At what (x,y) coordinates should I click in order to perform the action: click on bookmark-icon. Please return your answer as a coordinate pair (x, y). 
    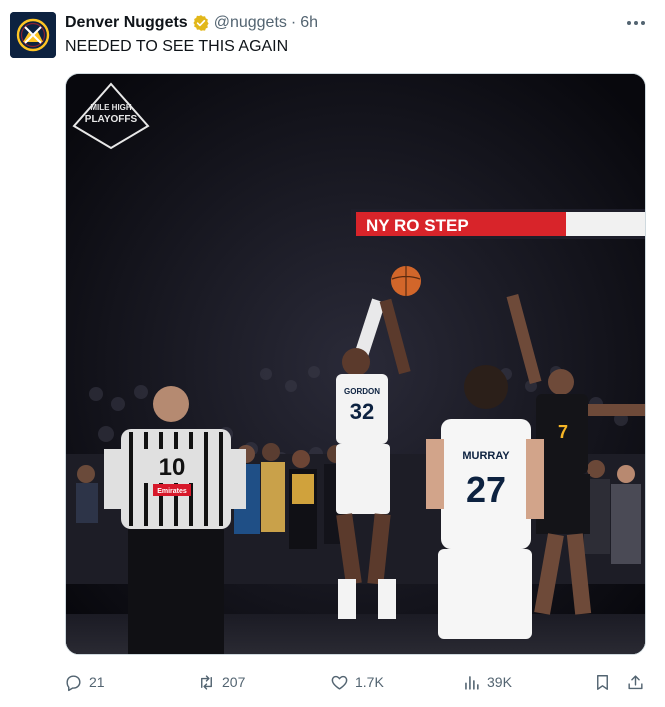
    Looking at the image, I should click on (602, 682).